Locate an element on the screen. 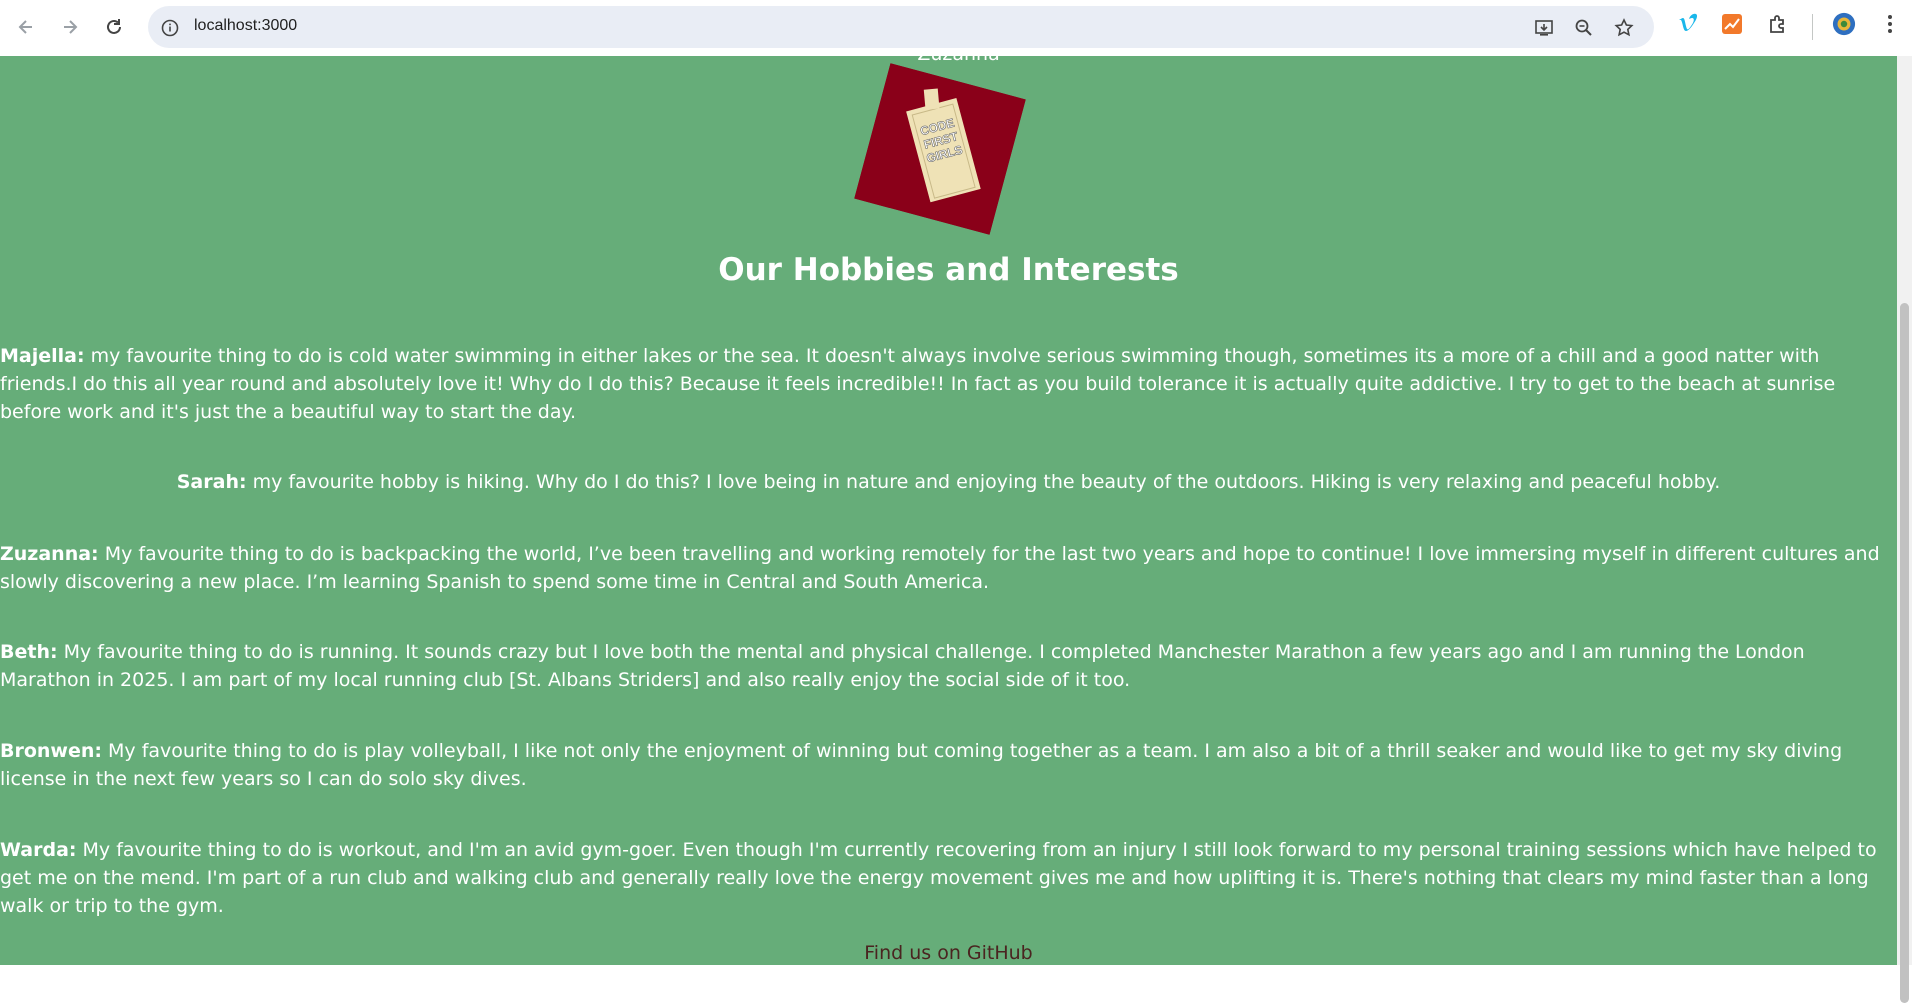 This screenshot has width=1912, height=1003. zoom-icon is located at coordinates (1584, 28).